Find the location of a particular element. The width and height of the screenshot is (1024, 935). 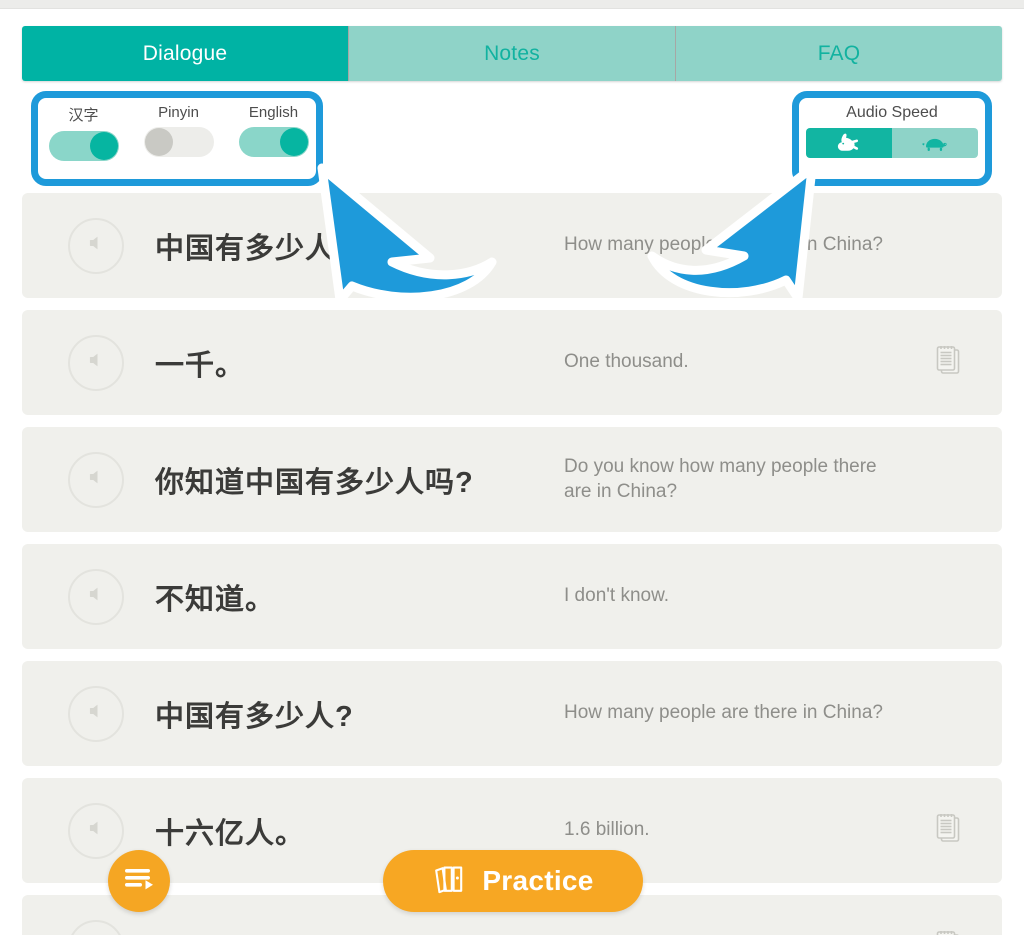

tab-faq: FAQ is located at coordinates (839, 53).